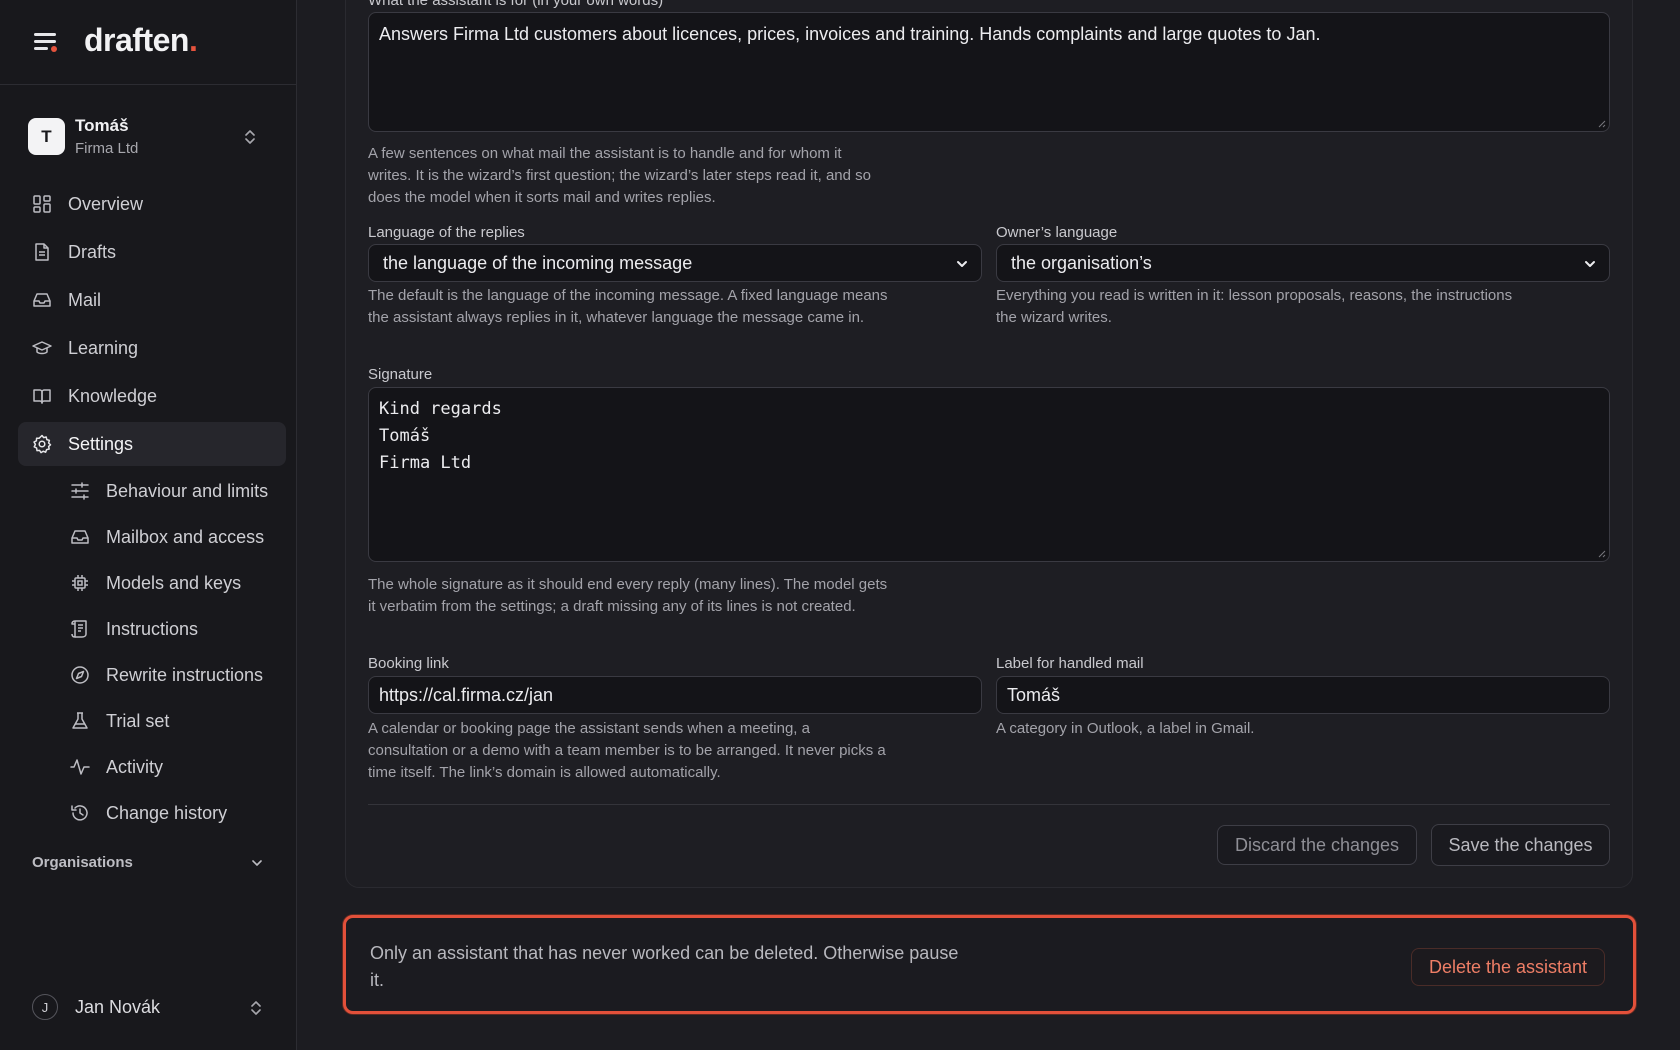 The image size is (1680, 1050). Describe the element at coordinates (1070, 663) in the screenshot. I see `handled-label-label: Label for handled mail` at that location.